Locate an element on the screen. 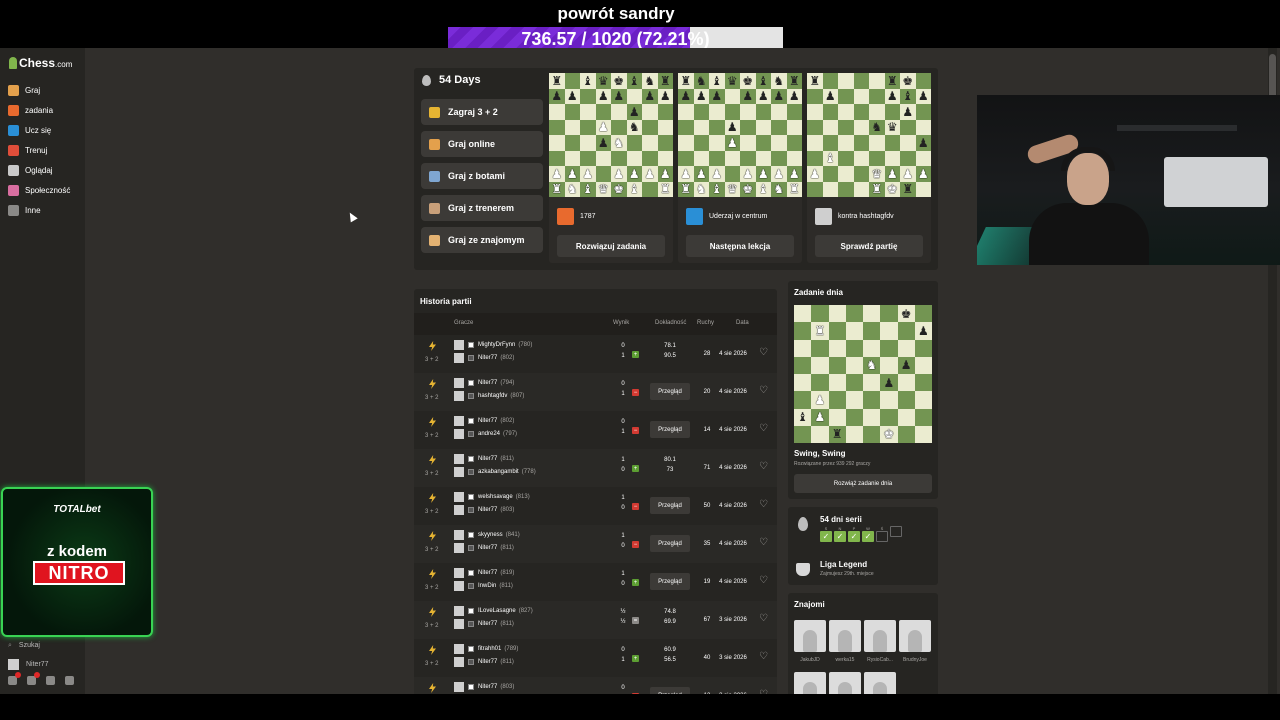  sidebar-item: Społeczność is located at coordinates (39, 190).